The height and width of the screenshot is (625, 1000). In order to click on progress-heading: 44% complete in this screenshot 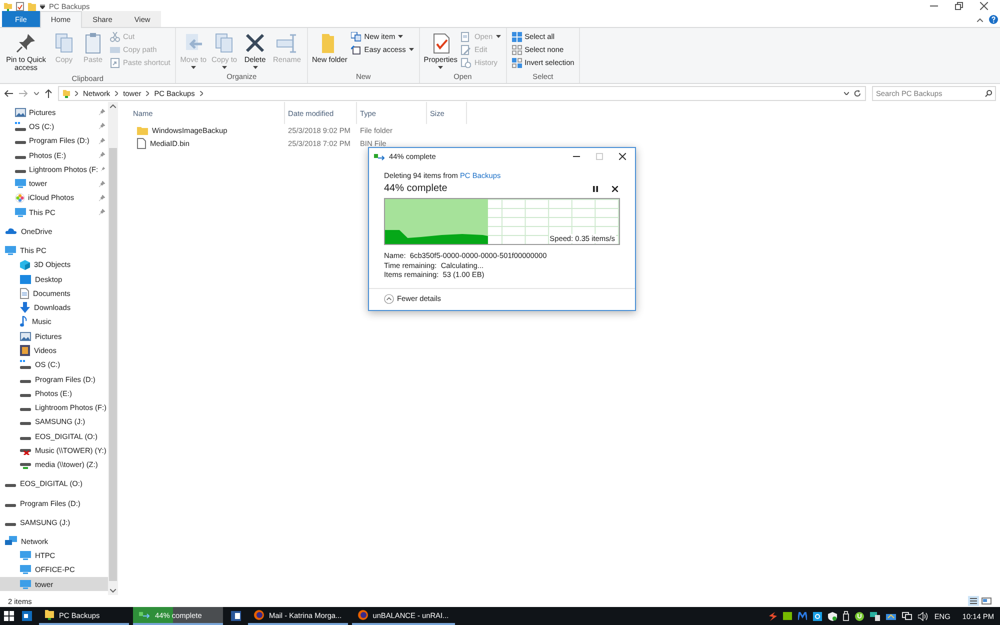, I will do `click(416, 188)`.